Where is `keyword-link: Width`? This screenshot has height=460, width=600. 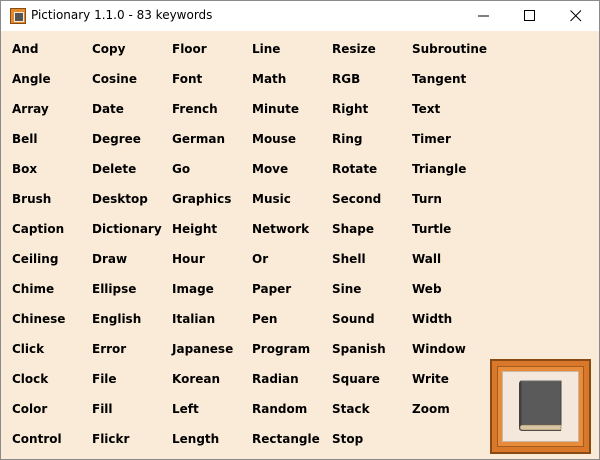 keyword-link: Width is located at coordinates (432, 319).